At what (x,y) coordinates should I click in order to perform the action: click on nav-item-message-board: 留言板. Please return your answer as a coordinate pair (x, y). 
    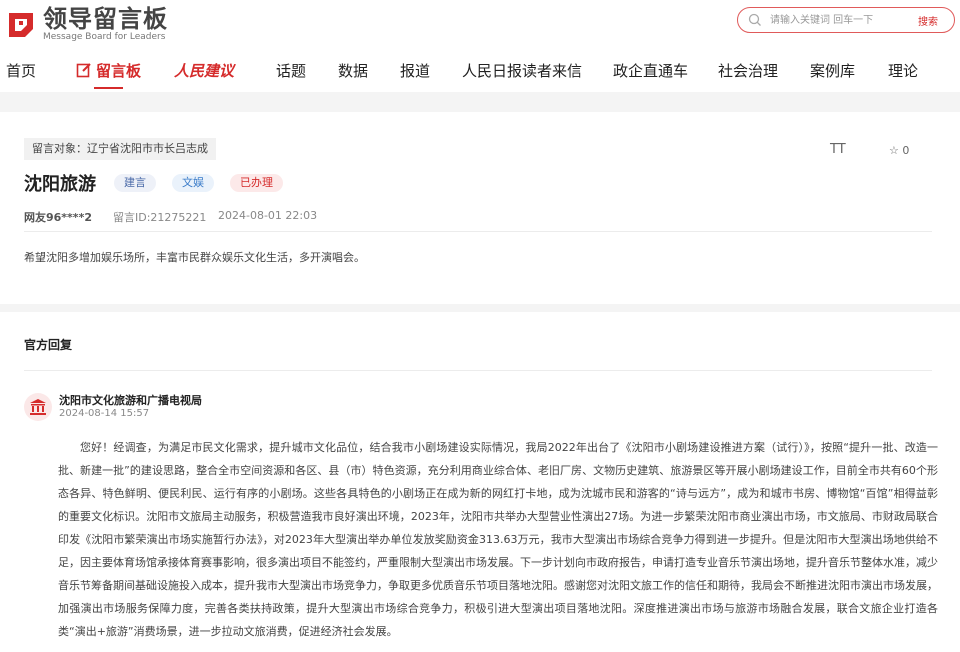
    Looking at the image, I should click on (109, 74).